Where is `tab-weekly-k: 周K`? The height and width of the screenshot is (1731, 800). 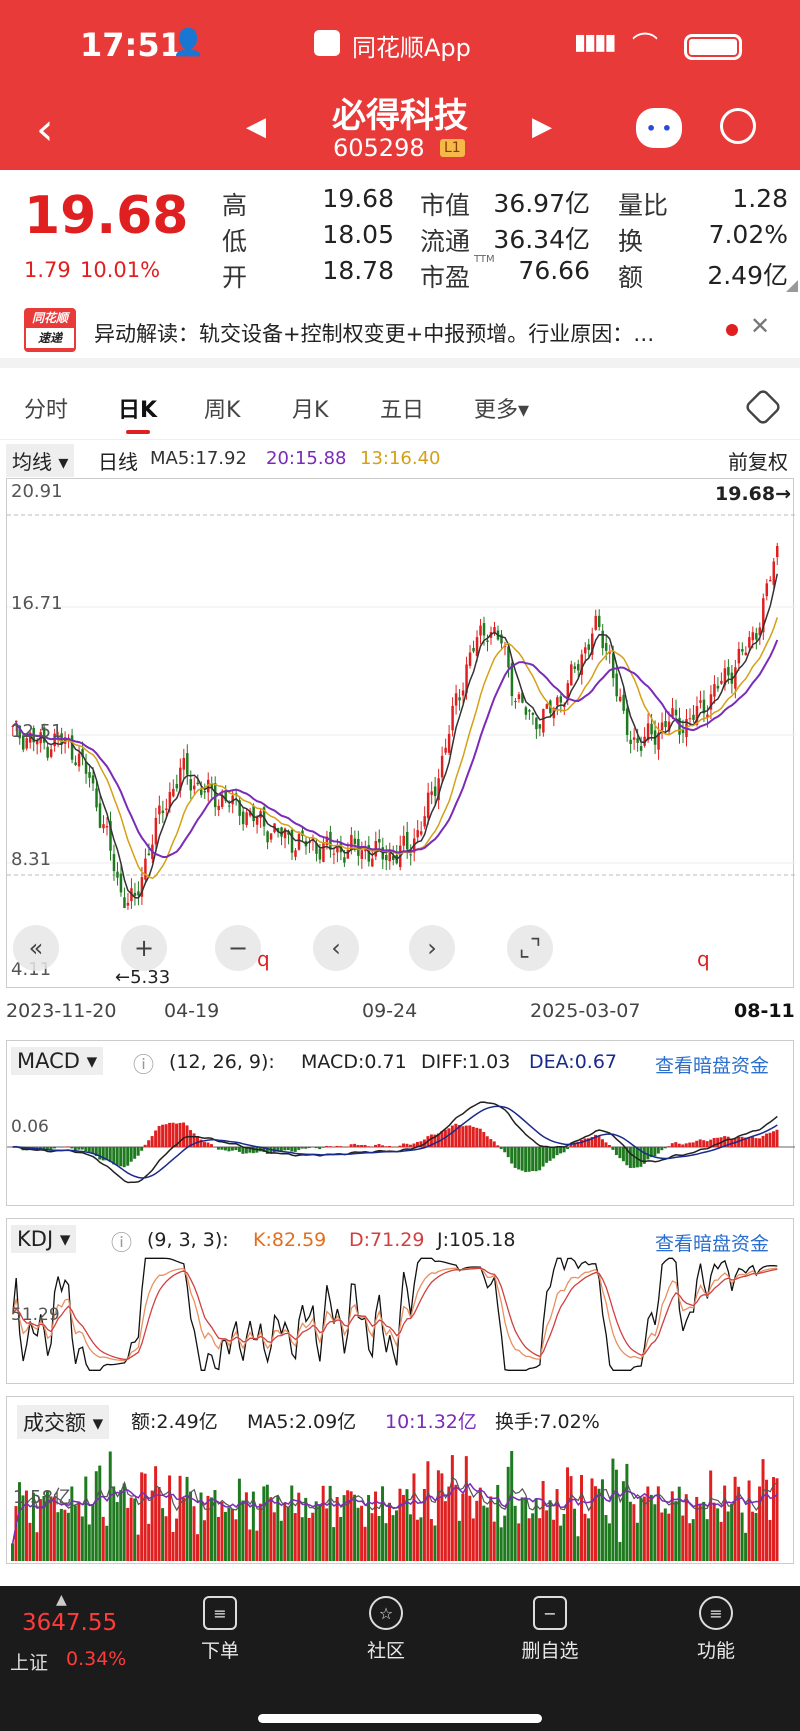
tab-weekly-k: 周K is located at coordinates (222, 408).